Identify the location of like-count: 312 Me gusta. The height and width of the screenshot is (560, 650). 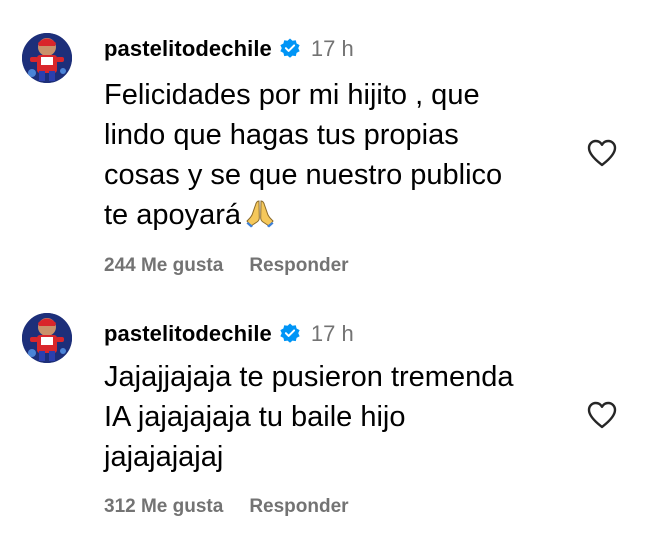
(163, 507).